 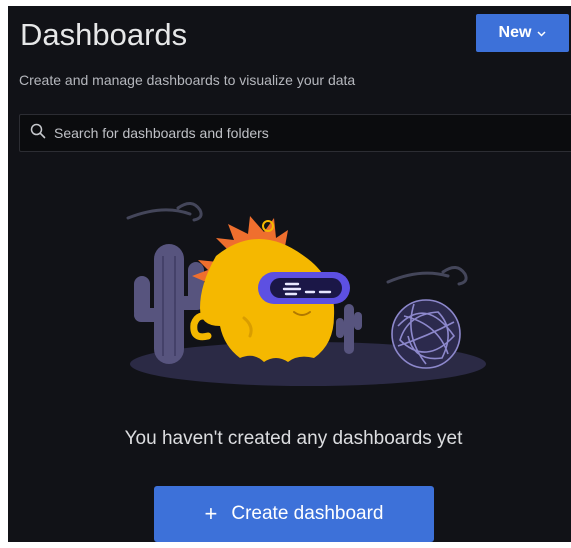 I want to click on mascot-illustration, so click(x=270, y=289).